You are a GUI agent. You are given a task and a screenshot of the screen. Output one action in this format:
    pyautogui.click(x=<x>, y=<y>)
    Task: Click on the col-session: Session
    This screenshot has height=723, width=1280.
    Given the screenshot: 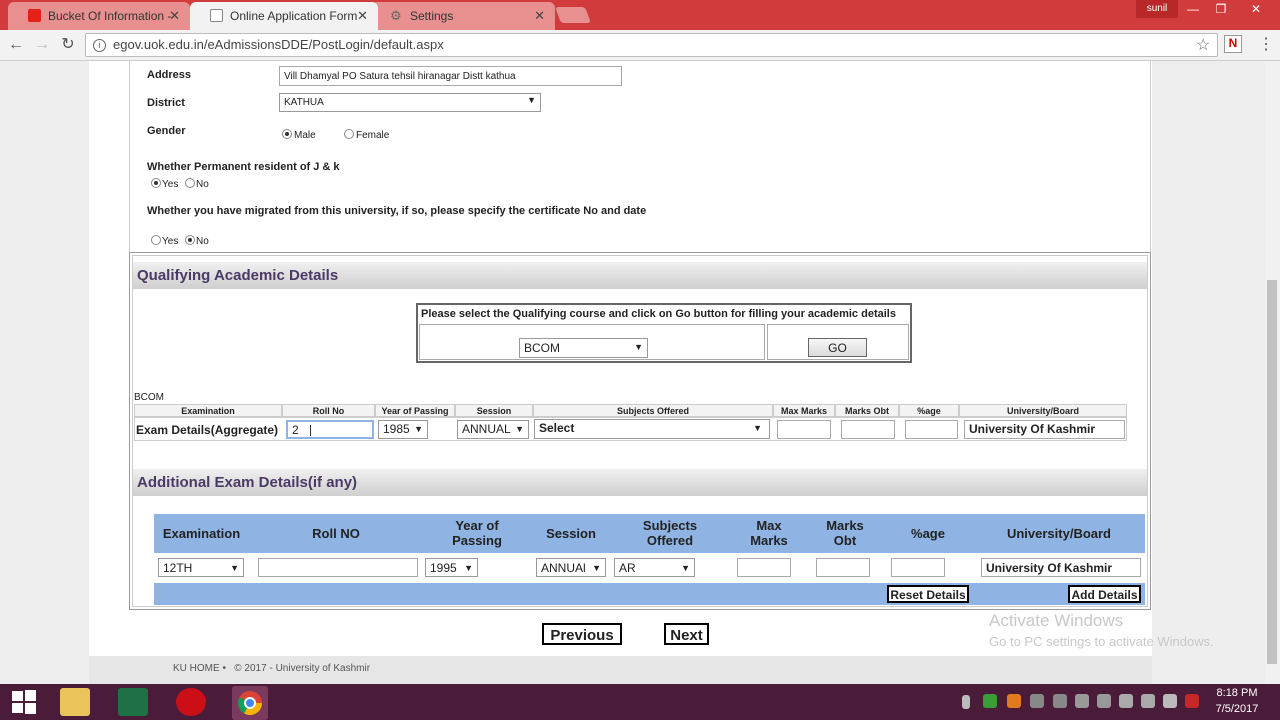 What is the action you would take?
    pyautogui.click(x=571, y=533)
    